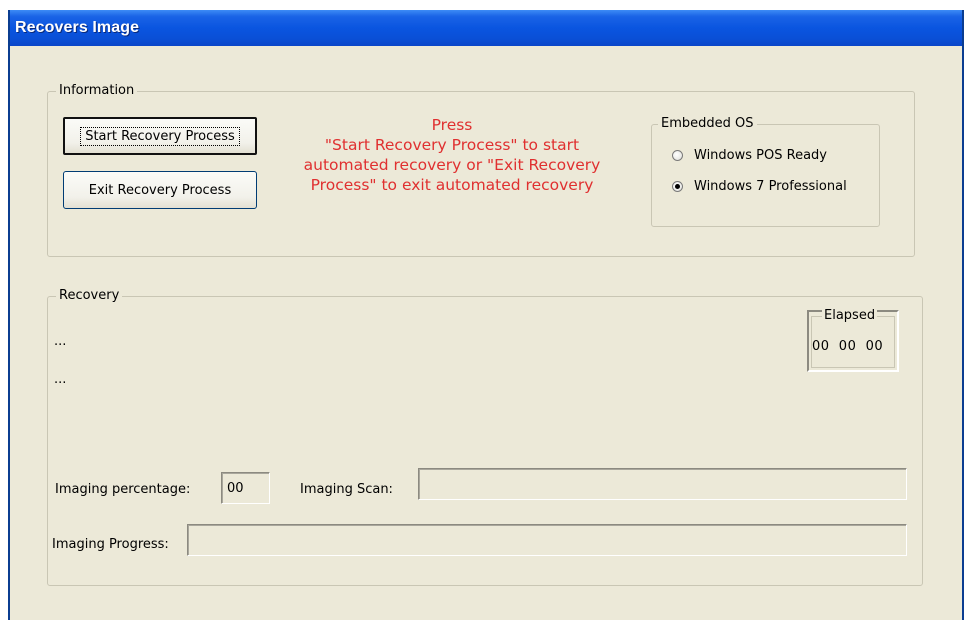 This screenshot has width=964, height=620. I want to click on imaging-percentage-value: 00, so click(235, 488).